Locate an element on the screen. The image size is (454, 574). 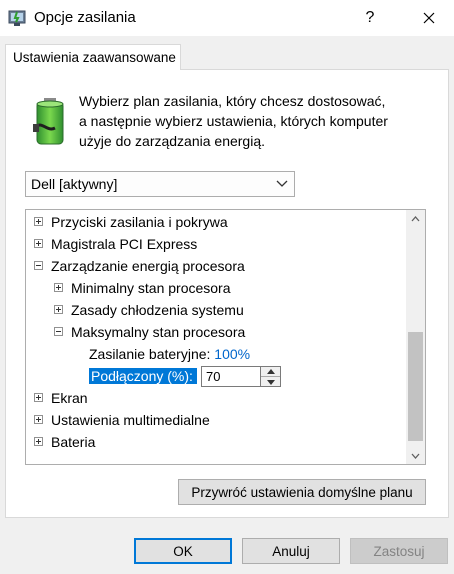
spin-up-button is located at coordinates (270, 372).